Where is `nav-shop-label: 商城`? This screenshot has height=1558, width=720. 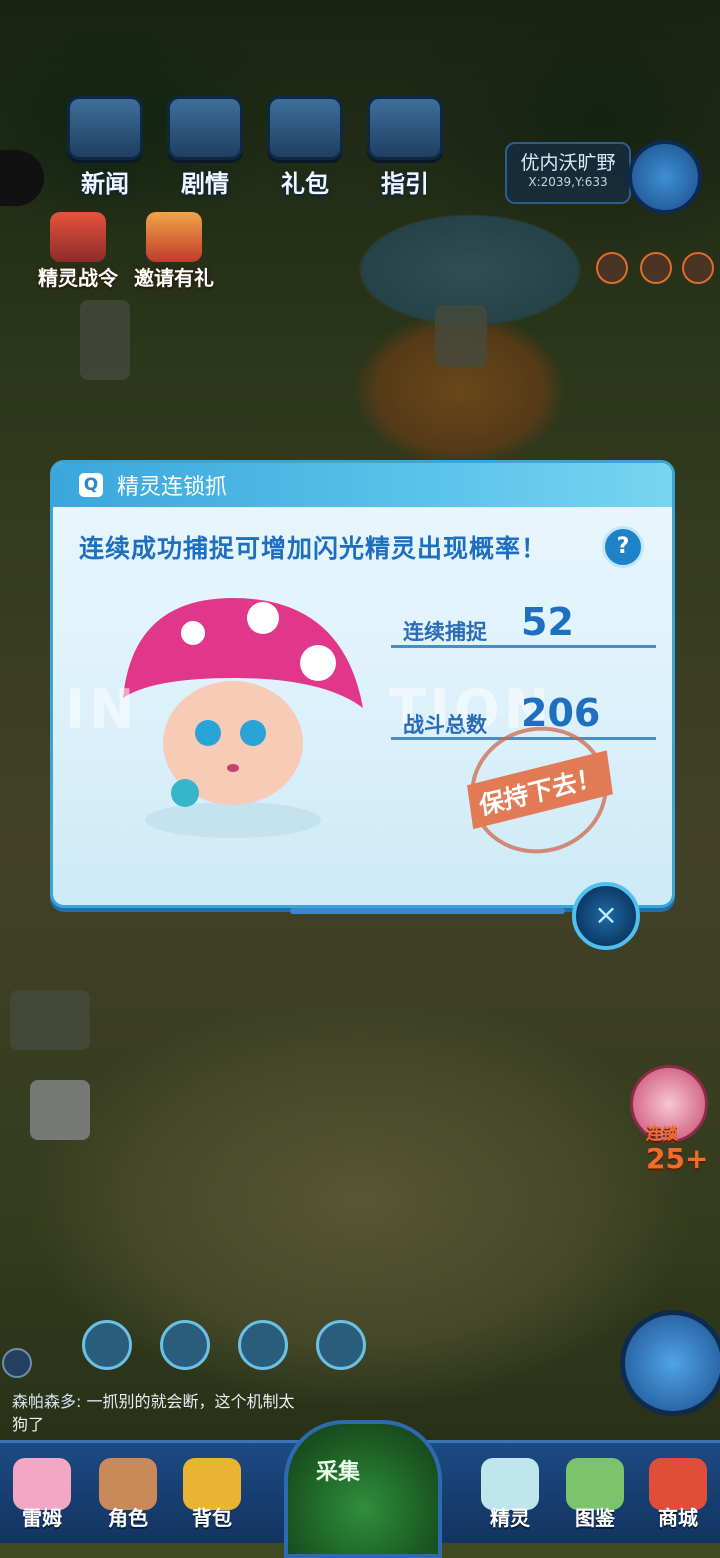
nav-shop-label: 商城 is located at coordinates (678, 1518).